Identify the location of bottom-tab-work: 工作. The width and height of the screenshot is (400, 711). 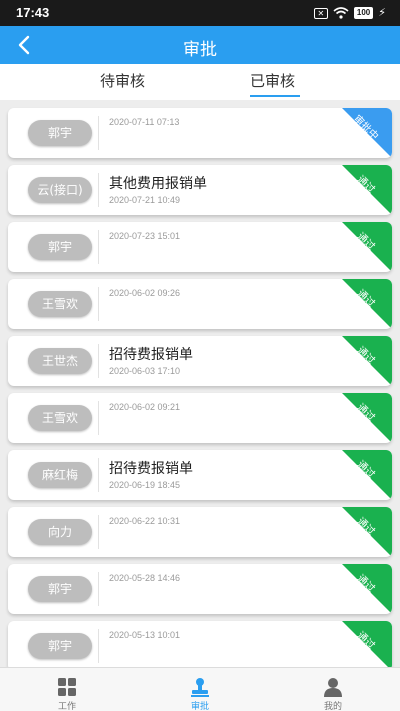
(67, 689).